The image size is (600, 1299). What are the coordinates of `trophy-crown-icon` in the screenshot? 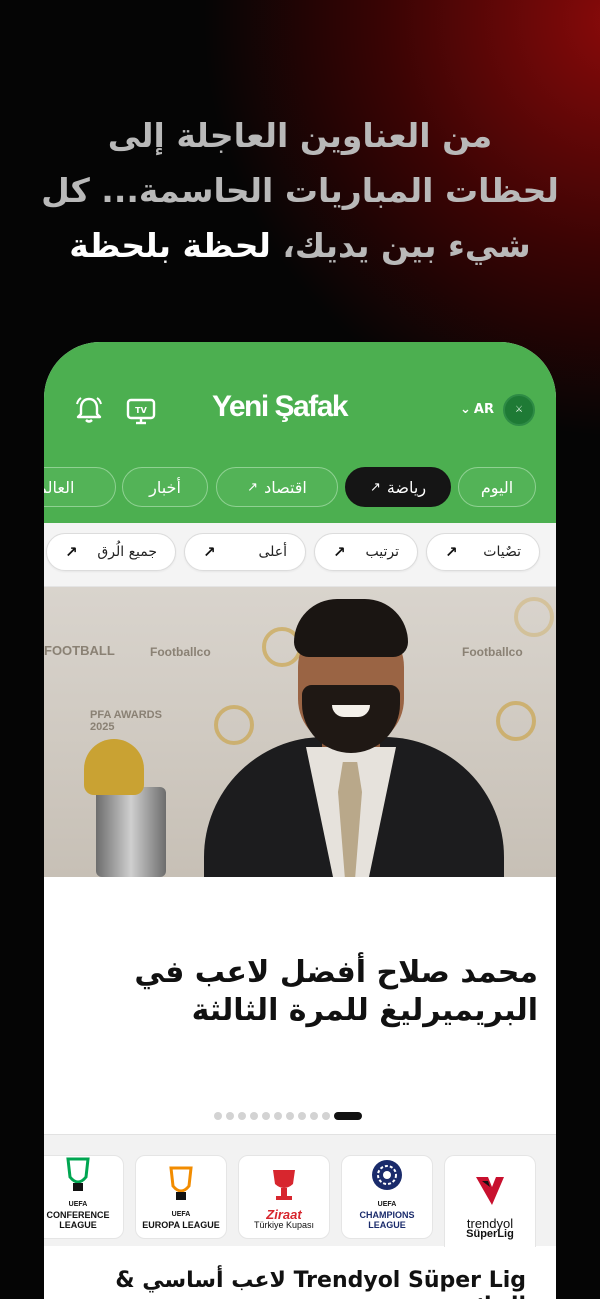 It's located at (114, 767).